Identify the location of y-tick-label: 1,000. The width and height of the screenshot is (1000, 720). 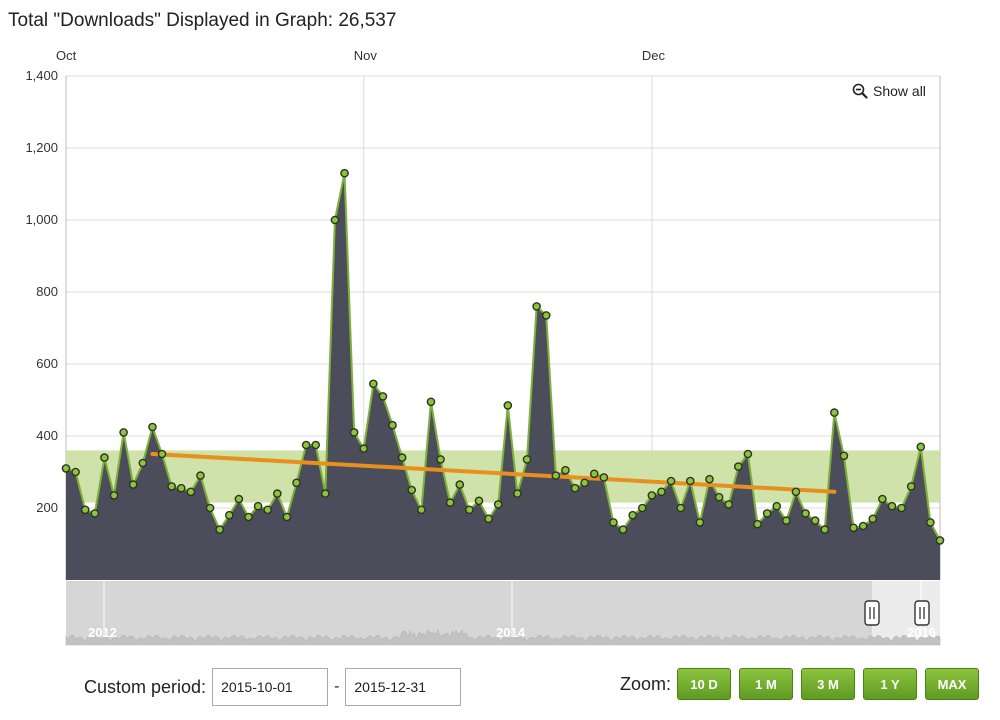
(41, 219).